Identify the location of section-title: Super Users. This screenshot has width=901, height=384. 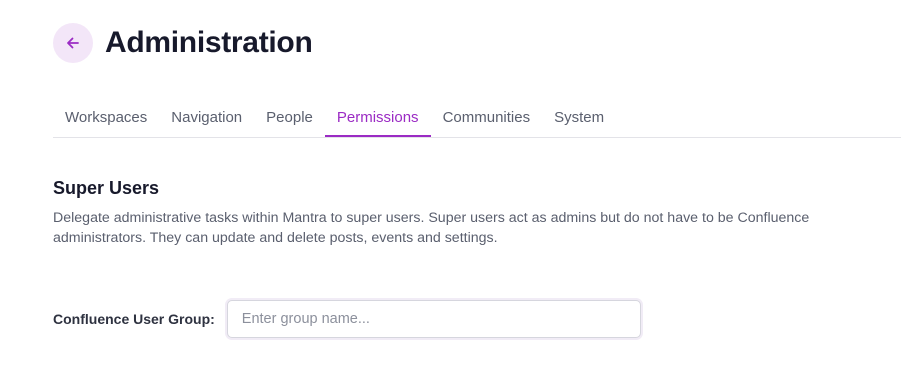
(106, 188).